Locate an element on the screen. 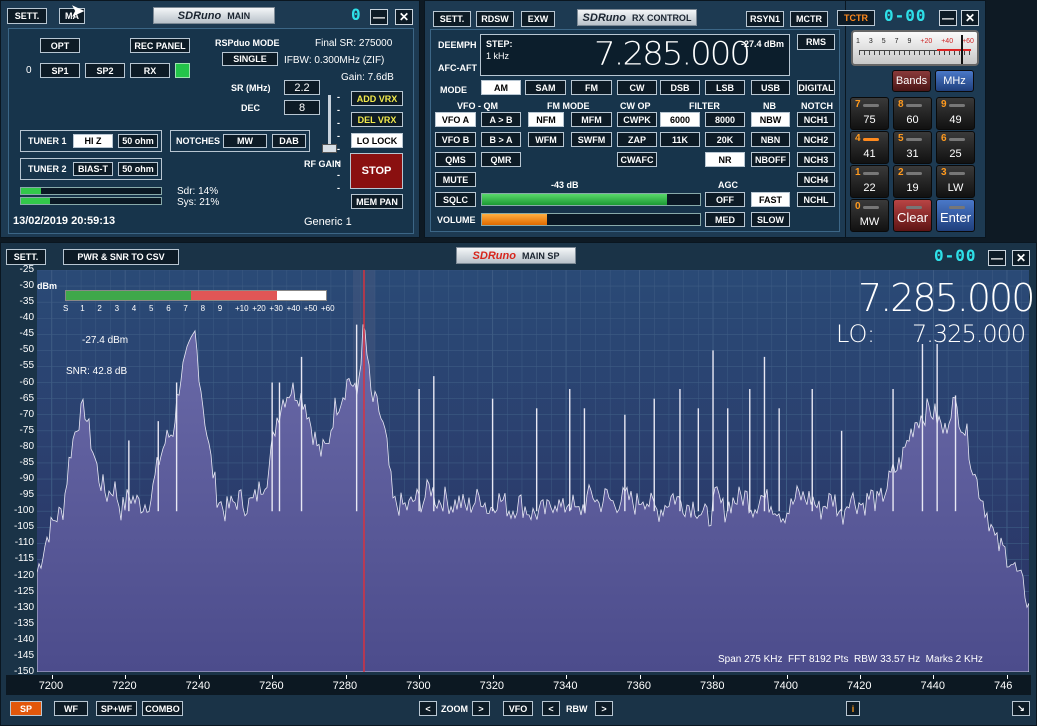  keypad-key-41: 4 41 is located at coordinates (869, 147).